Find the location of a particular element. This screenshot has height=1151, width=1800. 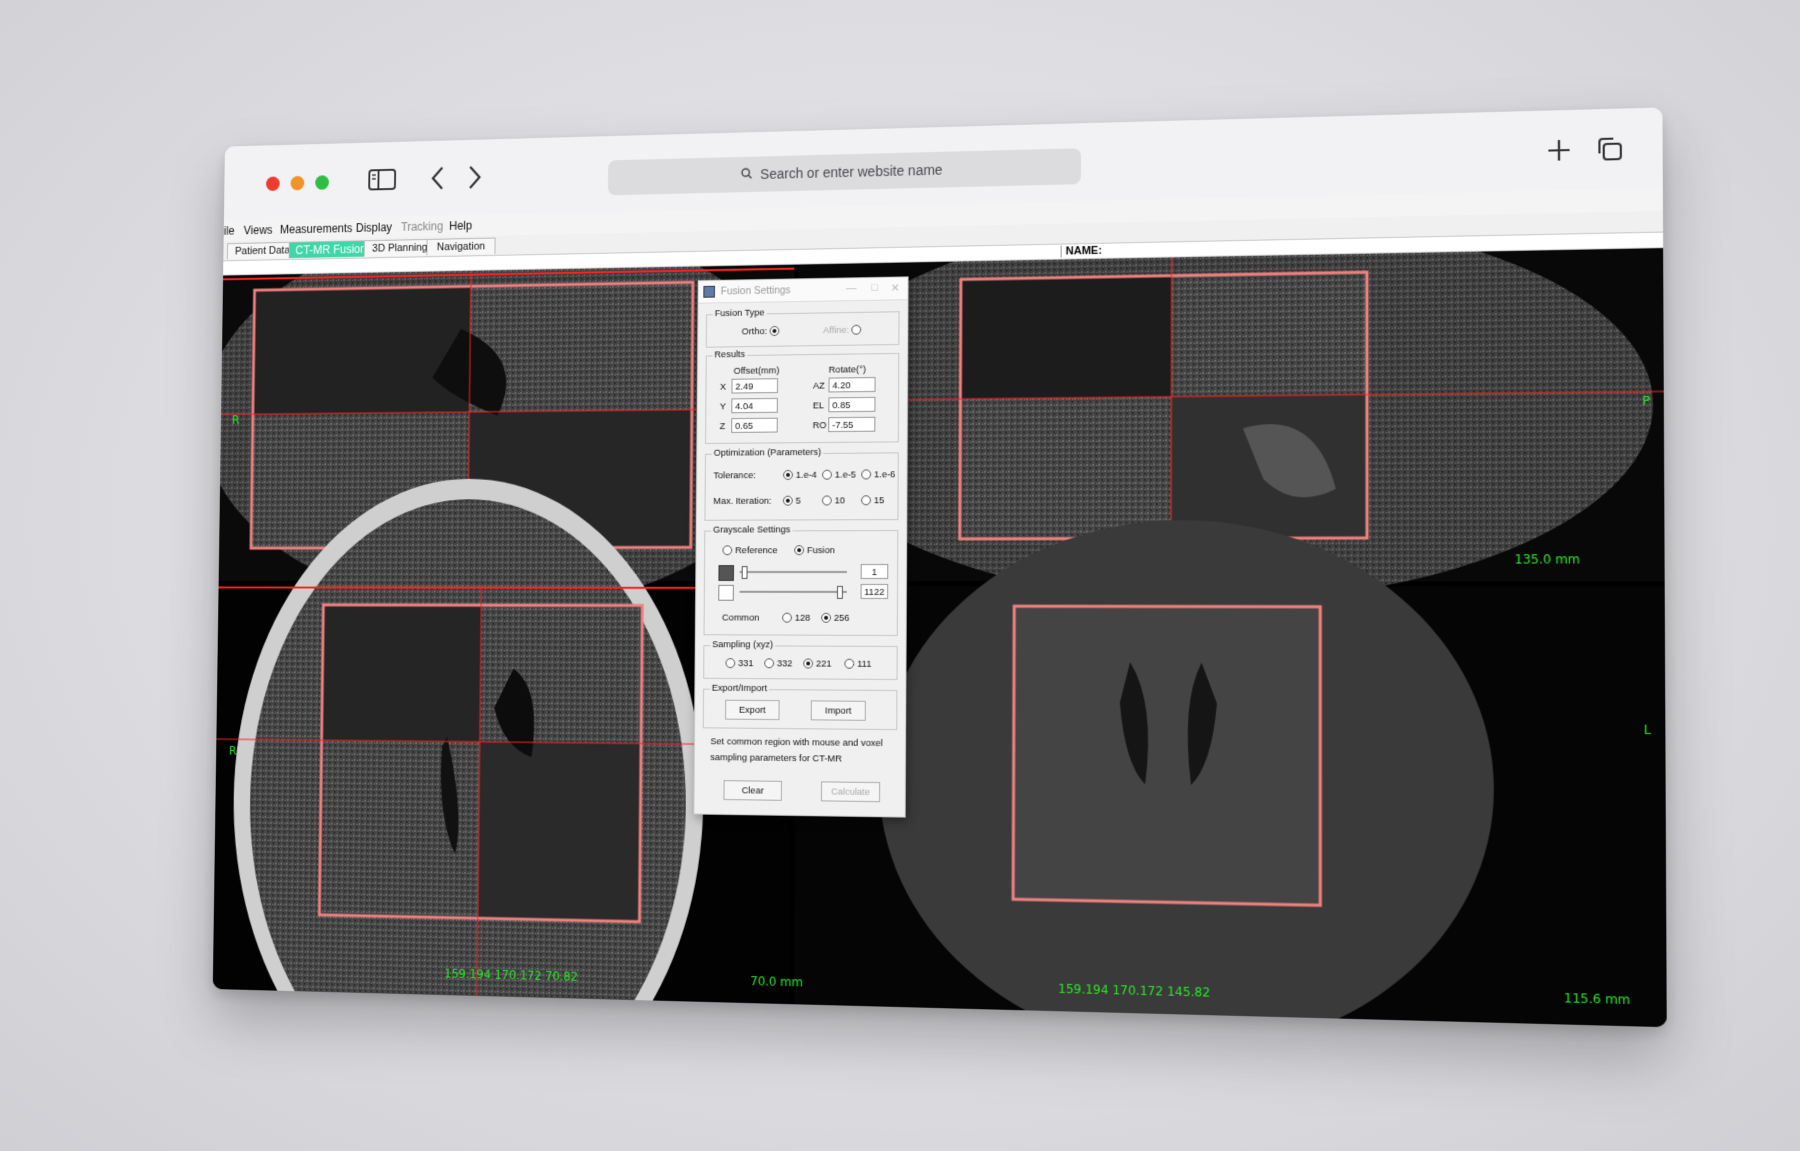

ro-label: RO is located at coordinates (819, 426).